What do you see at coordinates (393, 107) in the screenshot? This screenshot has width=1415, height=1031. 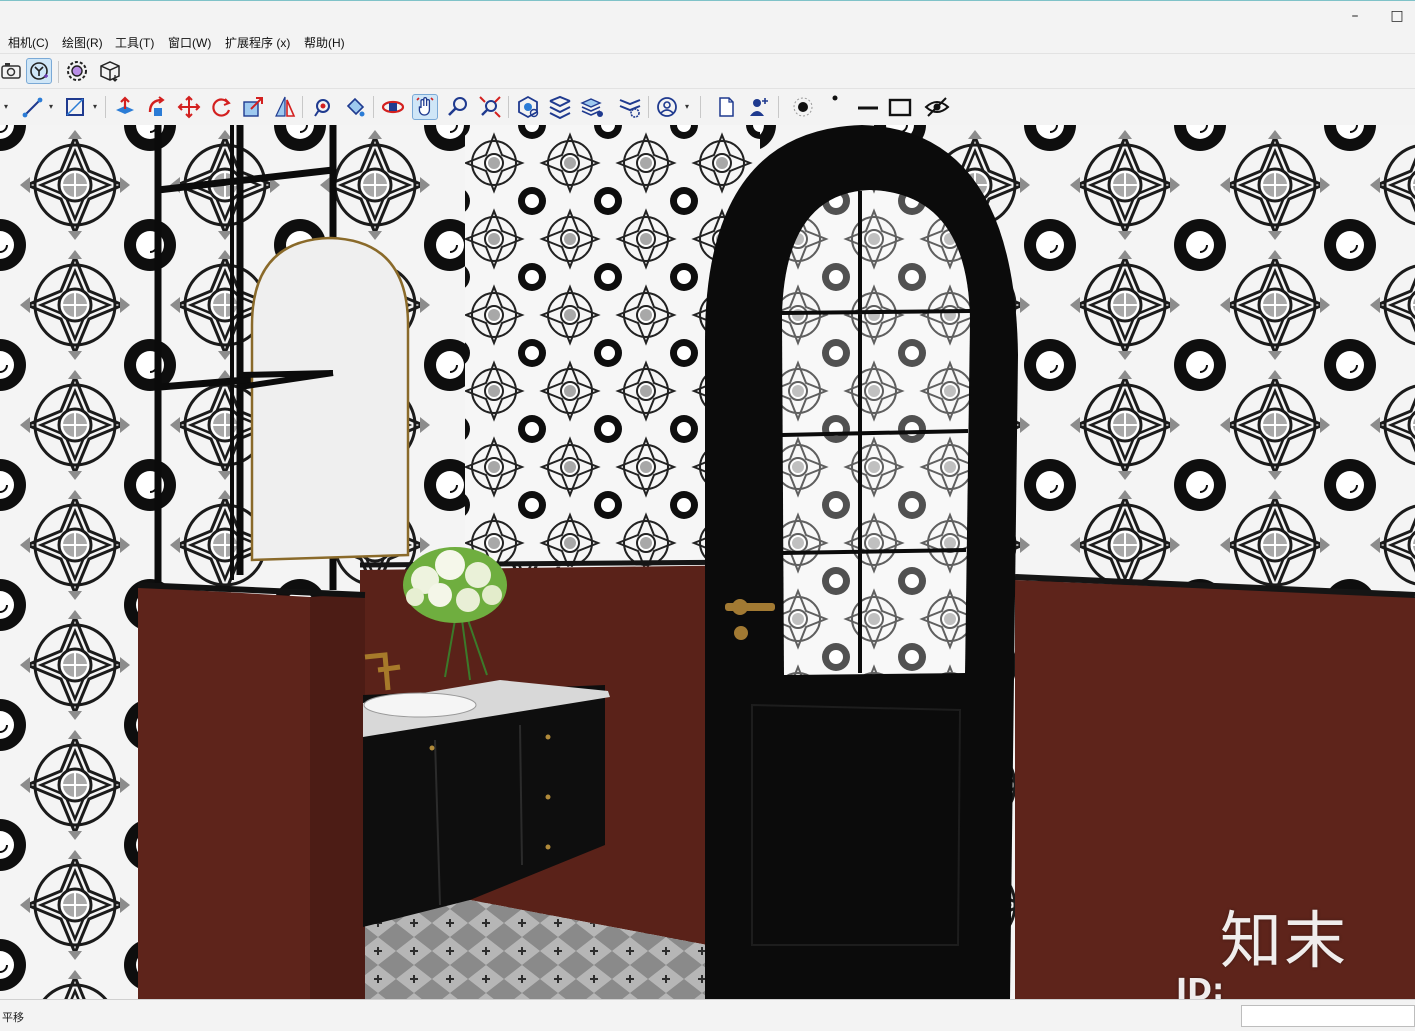 I see `orbit-icon` at bounding box center [393, 107].